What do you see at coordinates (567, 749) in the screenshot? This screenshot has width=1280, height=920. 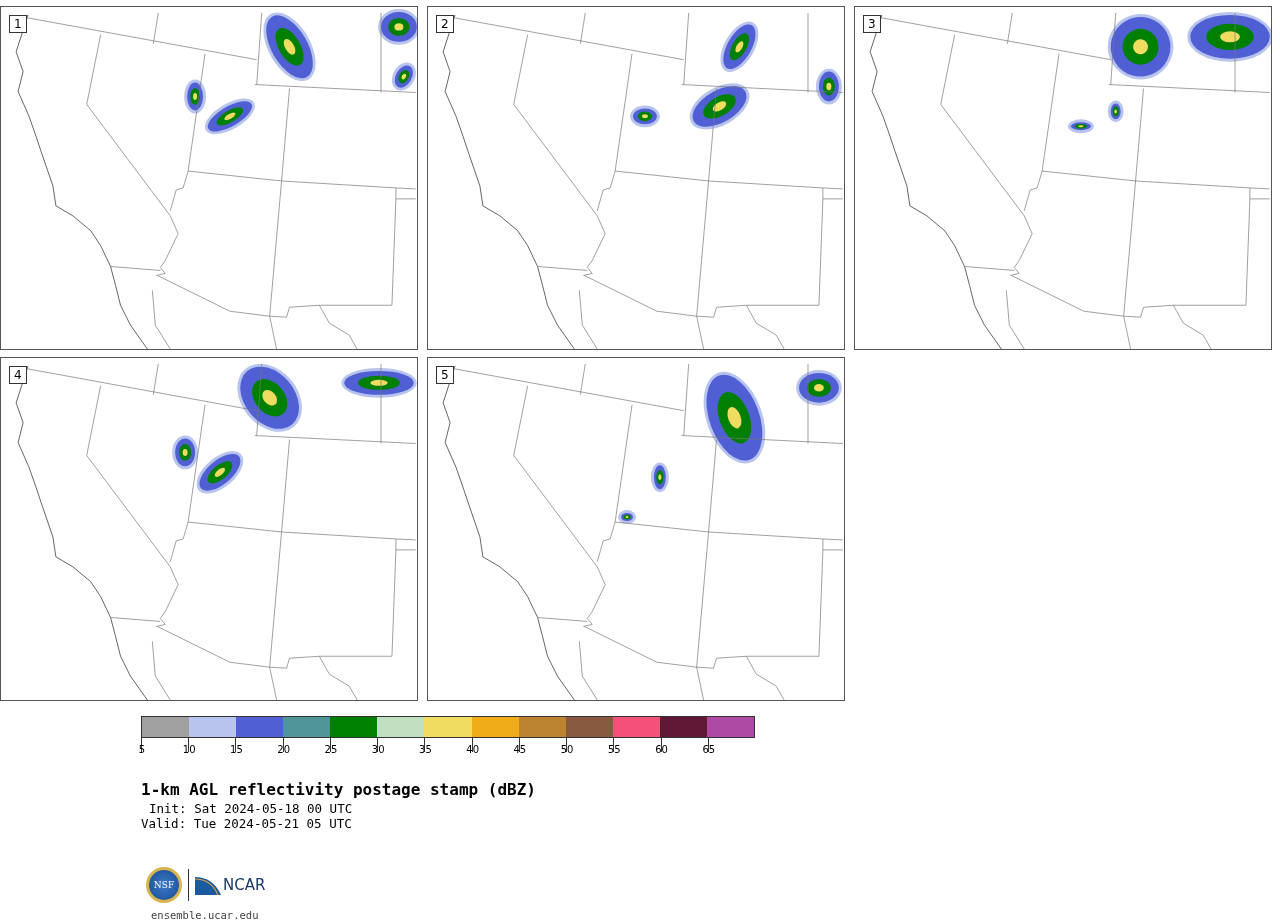 I see `tick-label: 50` at bounding box center [567, 749].